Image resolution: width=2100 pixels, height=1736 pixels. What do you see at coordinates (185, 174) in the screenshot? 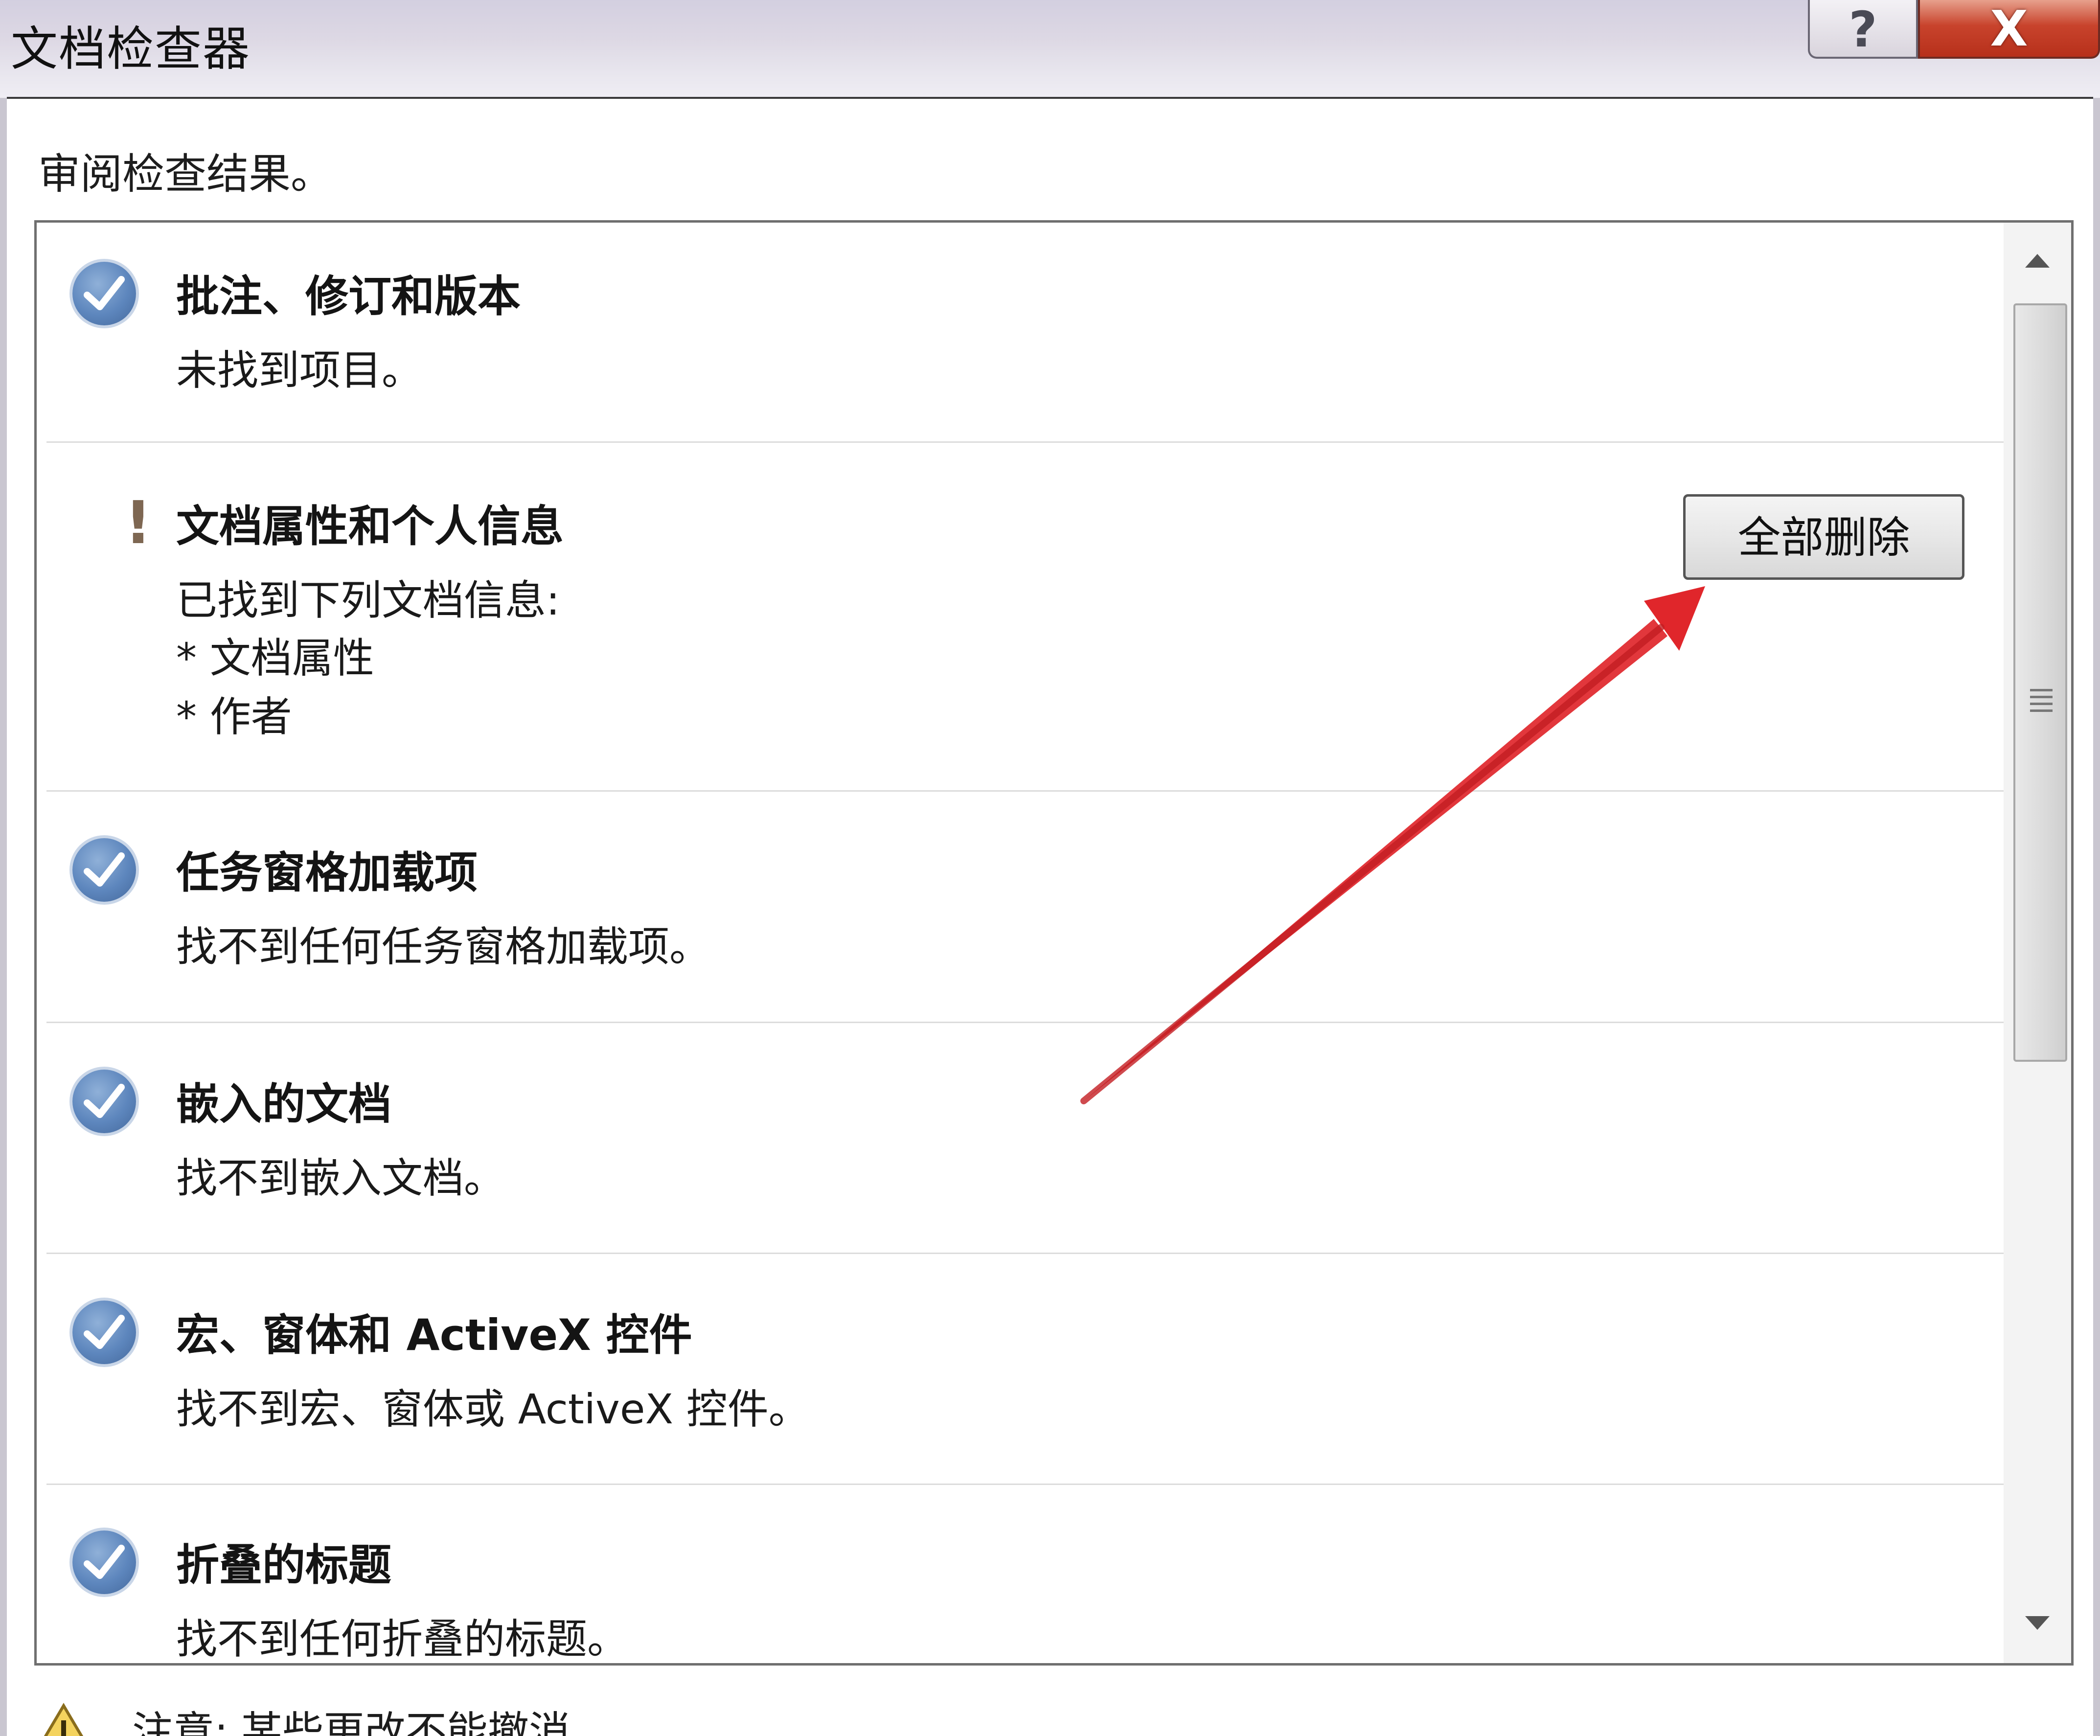
I see `subtitle: 审阅检查结果。` at bounding box center [185, 174].